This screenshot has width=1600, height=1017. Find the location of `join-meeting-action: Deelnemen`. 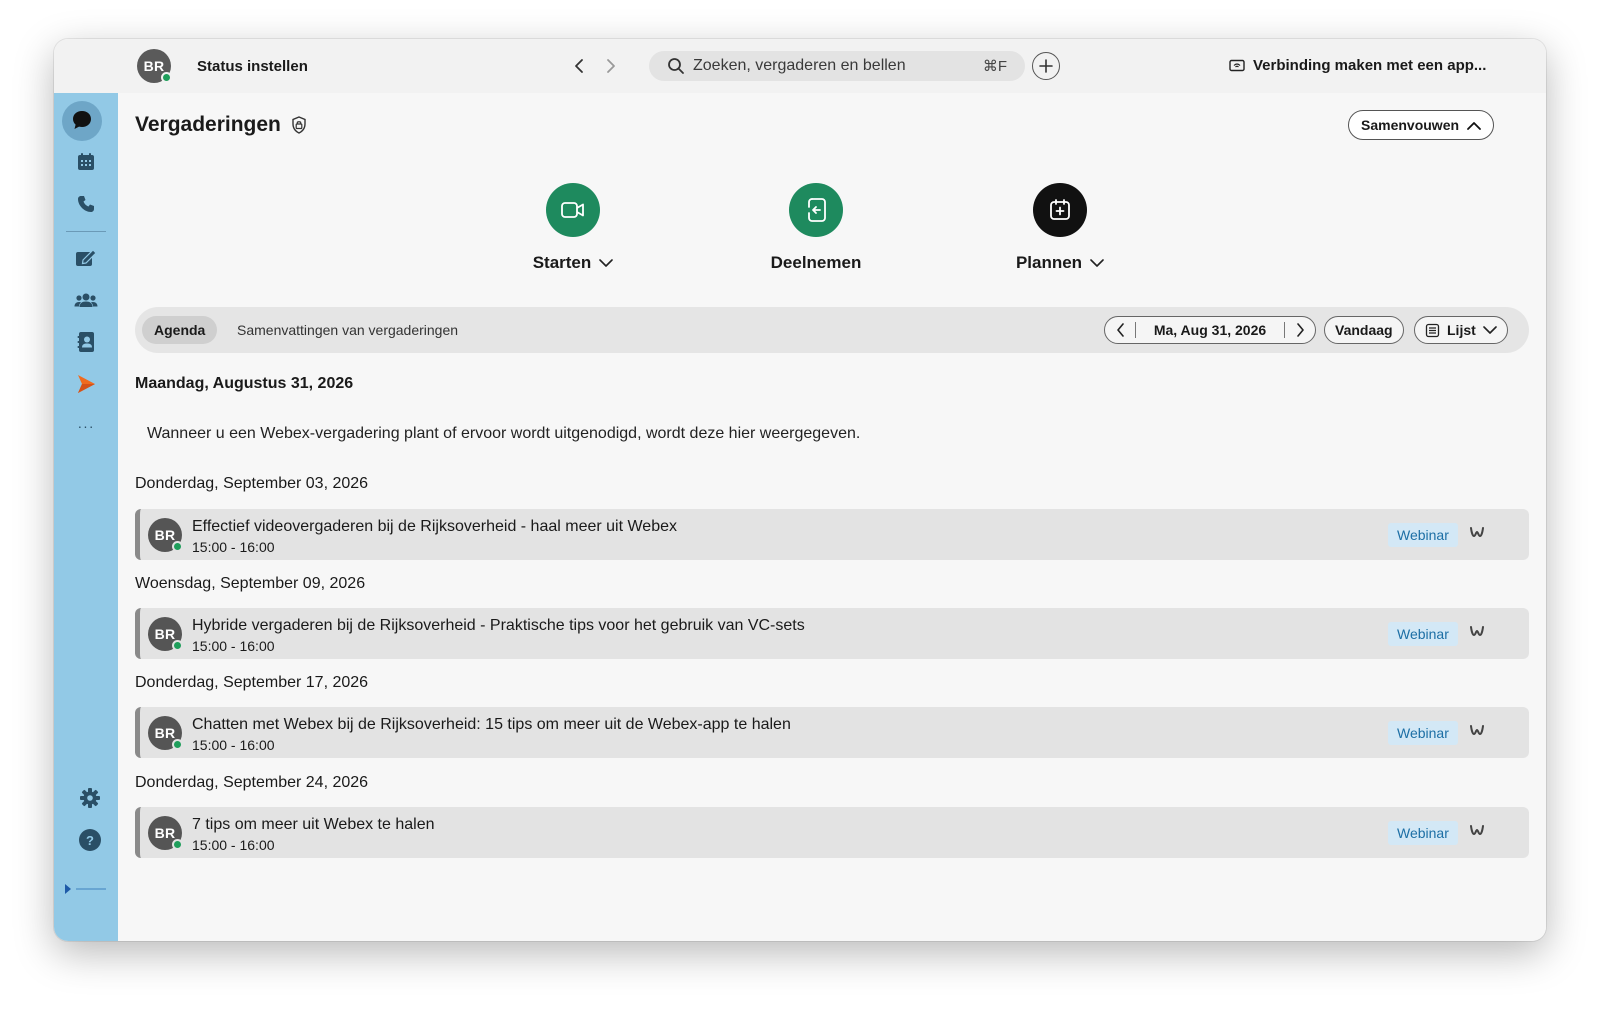

join-meeting-action: Deelnemen is located at coordinates (816, 228).